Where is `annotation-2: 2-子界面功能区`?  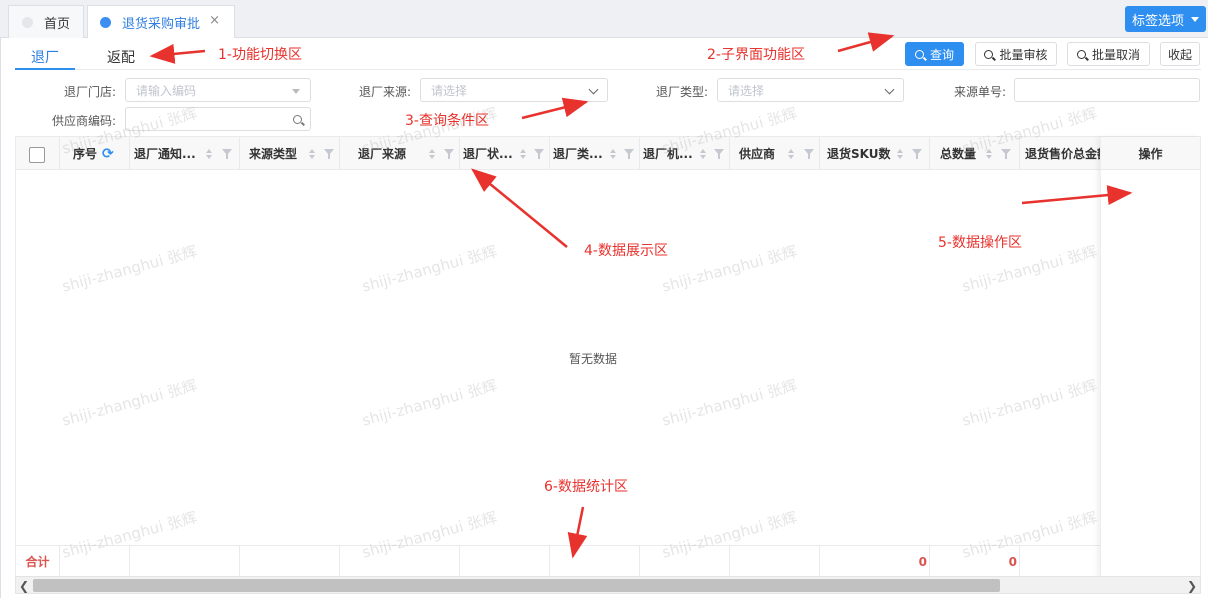
annotation-2: 2-子界面功能区 is located at coordinates (756, 55).